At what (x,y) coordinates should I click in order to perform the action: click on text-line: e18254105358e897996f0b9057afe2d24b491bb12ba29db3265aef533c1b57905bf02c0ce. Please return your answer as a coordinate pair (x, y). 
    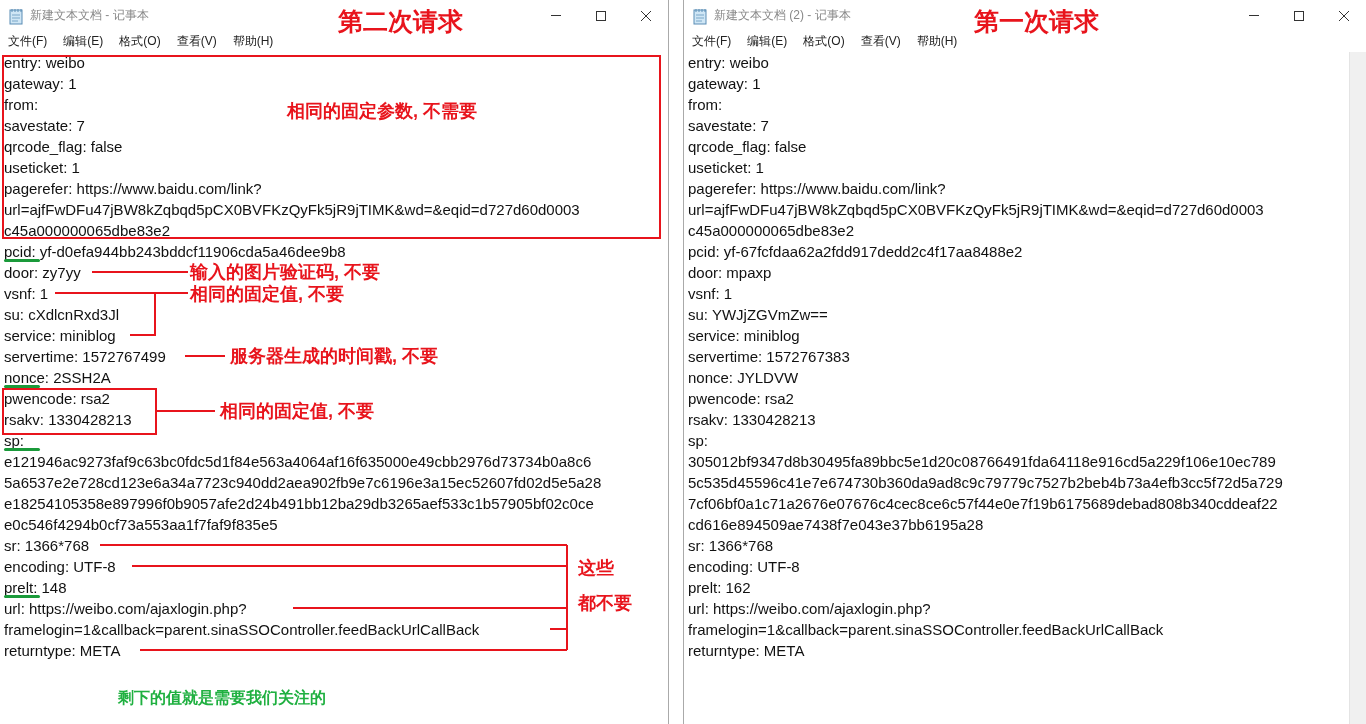
    Looking at the image, I should click on (299, 503).